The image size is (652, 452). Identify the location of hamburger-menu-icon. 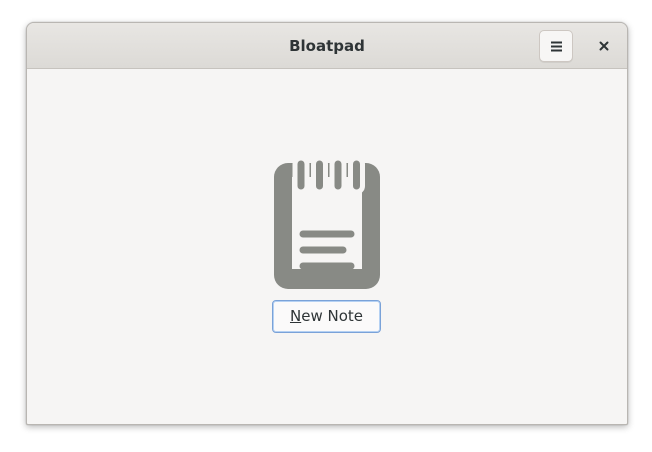
(556, 46).